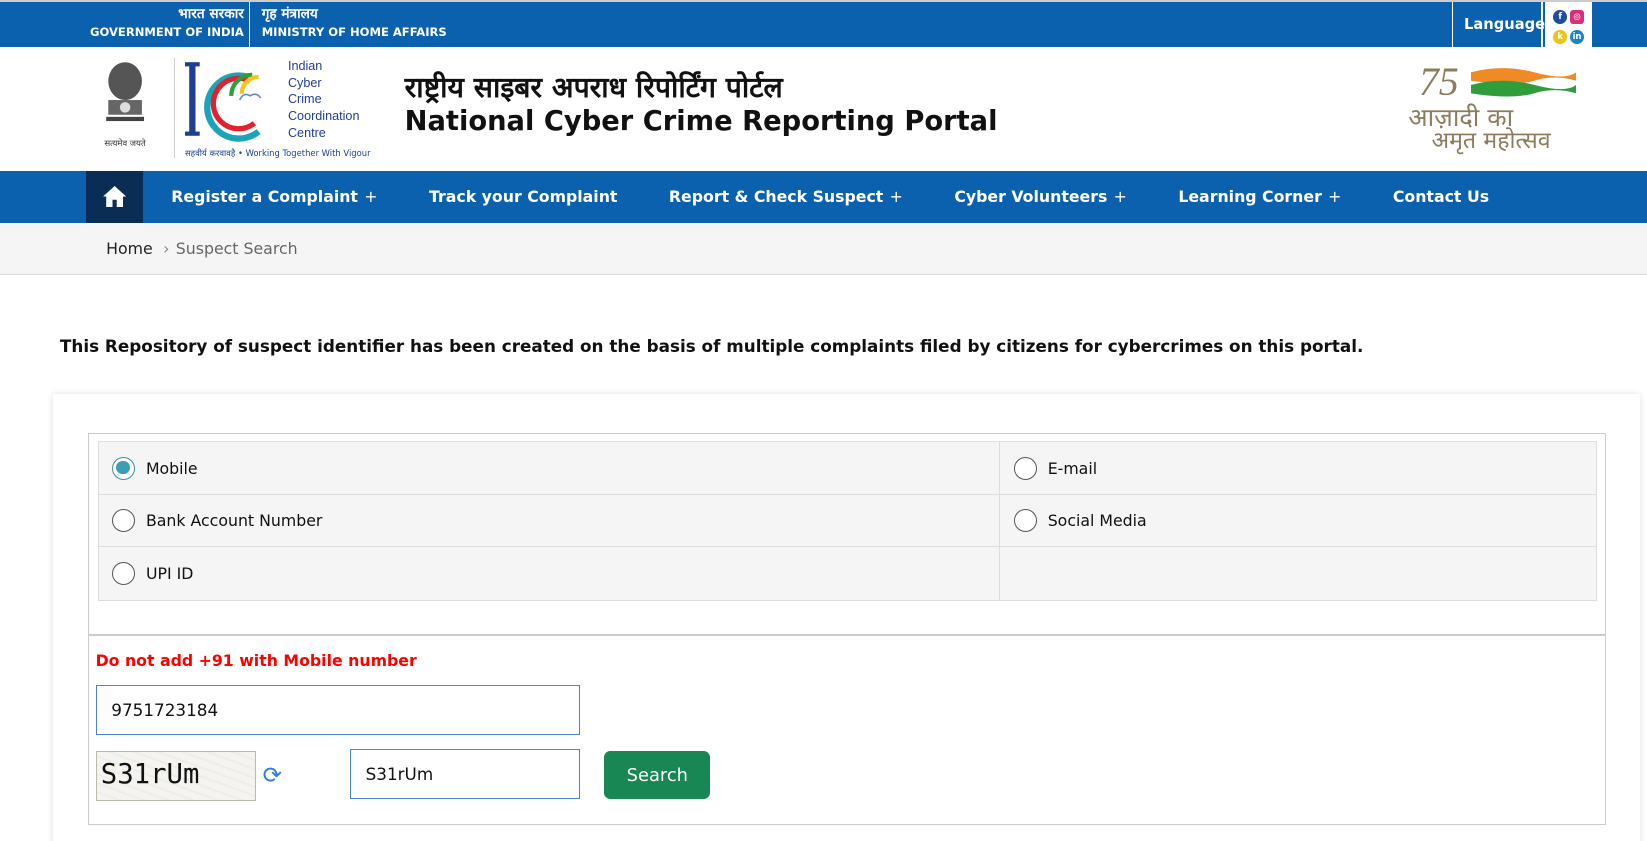 Image resolution: width=1647 pixels, height=841 pixels. I want to click on home-icon, so click(114, 197).